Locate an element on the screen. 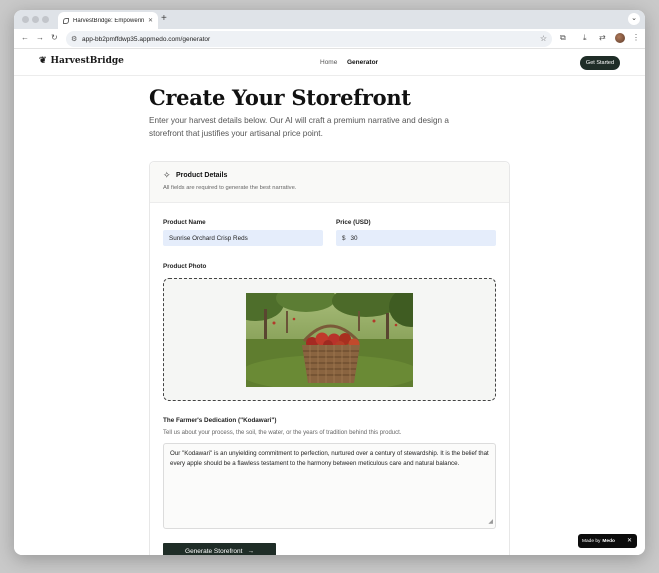  menu-kebab-icon: ⋮ is located at coordinates (636, 37).